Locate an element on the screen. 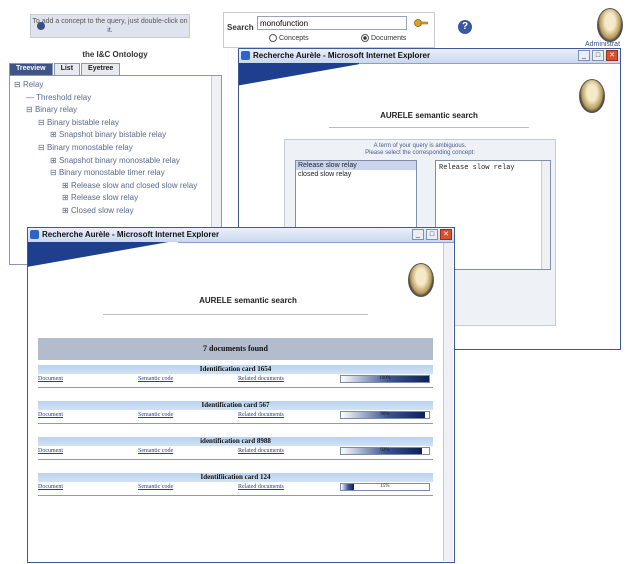 The width and height of the screenshot is (633, 564). radio-documents-label: Documents is located at coordinates (389, 38).